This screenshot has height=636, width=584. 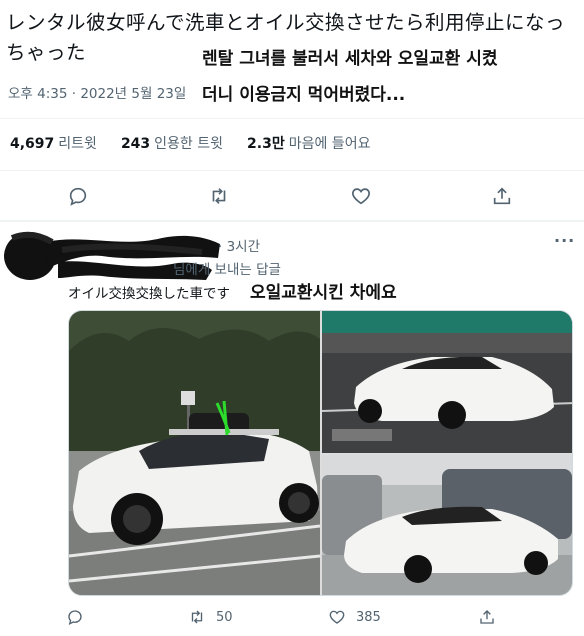 I want to click on retweets-label: 리트윗, so click(x=77, y=144).